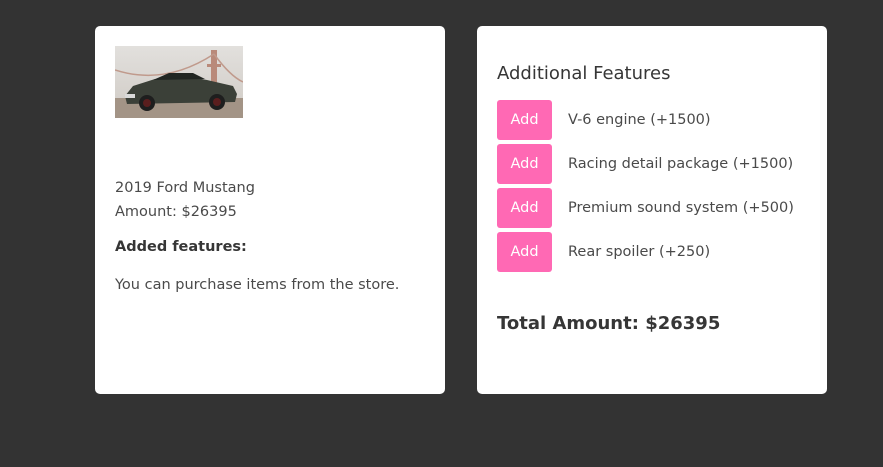  What do you see at coordinates (524, 208) in the screenshot?
I see `add-premium-sound-system-button: Add` at bounding box center [524, 208].